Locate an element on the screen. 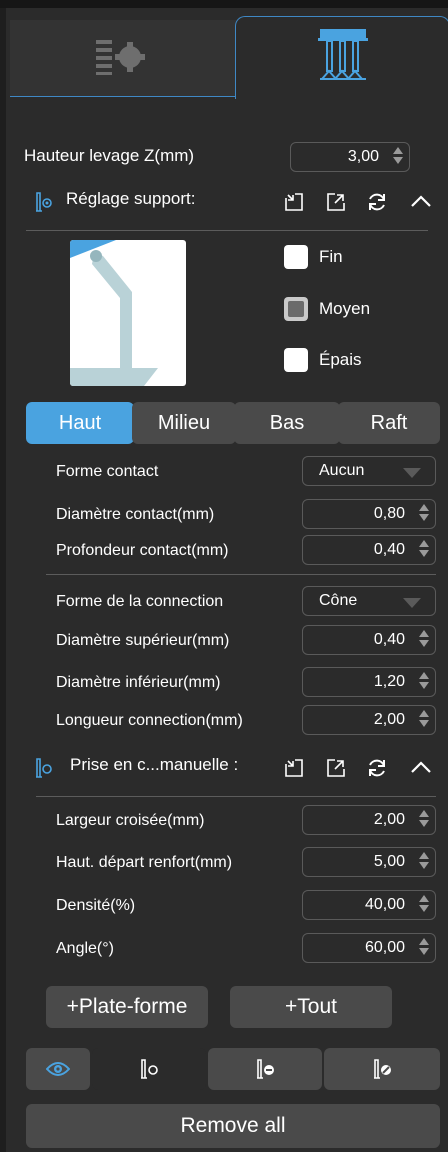  window-top-strip is located at coordinates (224, 4).